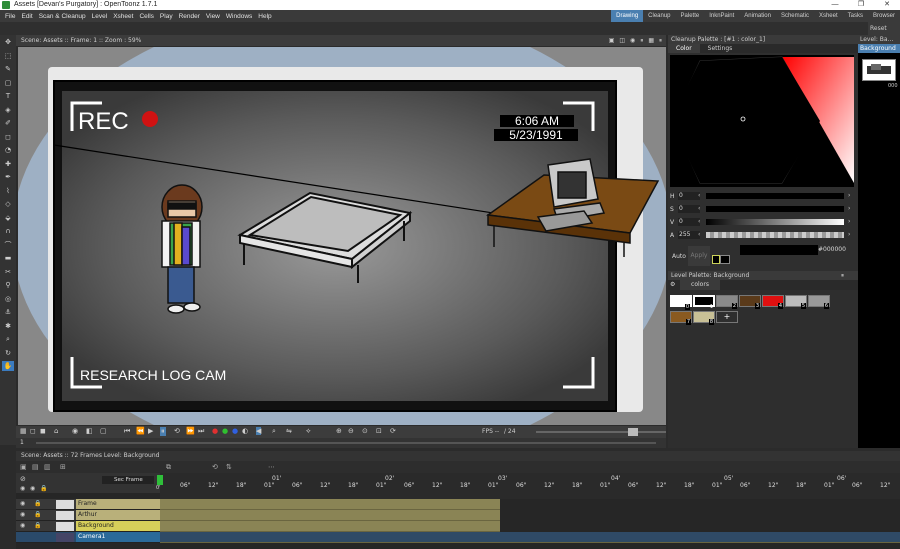 This screenshot has width=900, height=549. What do you see at coordinates (681, 302) in the screenshot?
I see `style-chip-0: 0` at bounding box center [681, 302].